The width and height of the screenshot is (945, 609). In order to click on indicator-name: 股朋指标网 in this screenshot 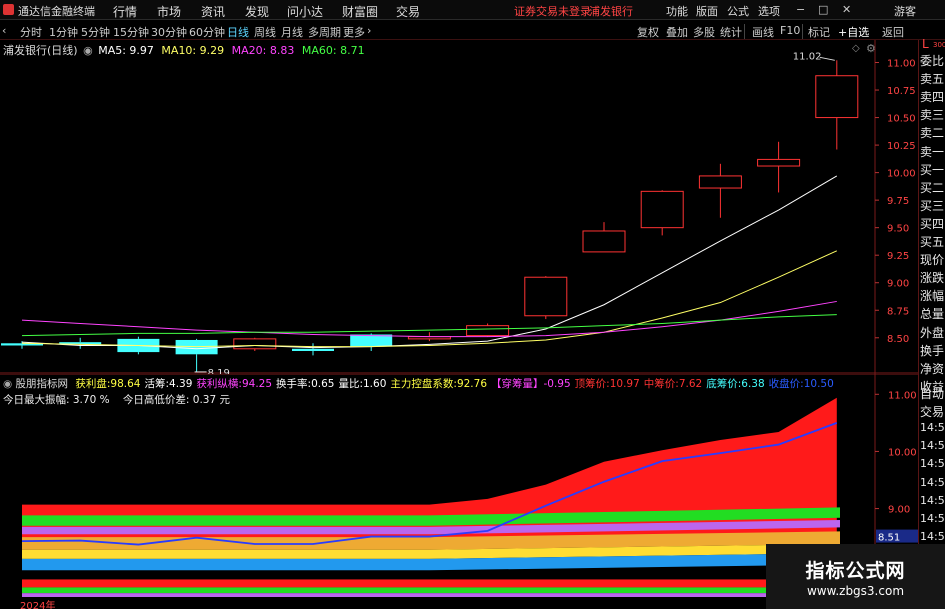, I will do `click(42, 384)`.